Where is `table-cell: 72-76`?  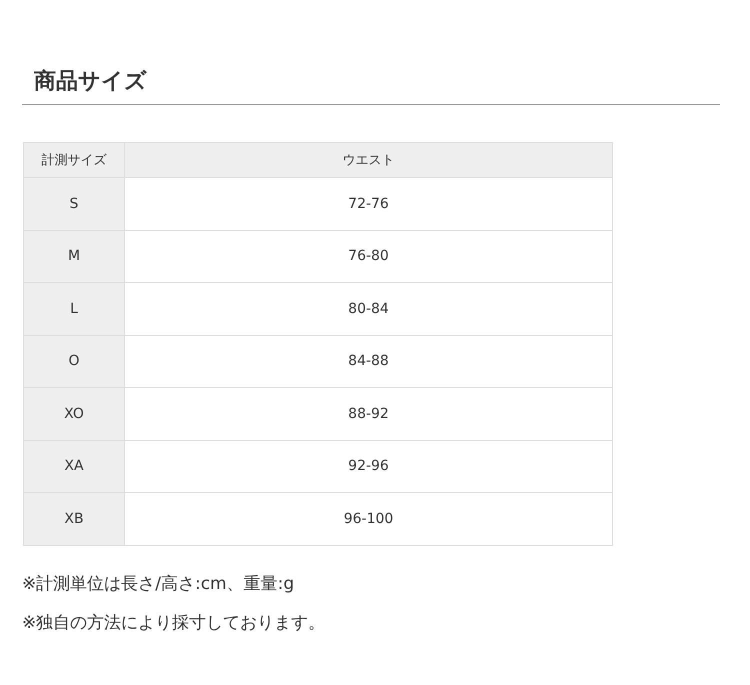 table-cell: 72-76 is located at coordinates (368, 204).